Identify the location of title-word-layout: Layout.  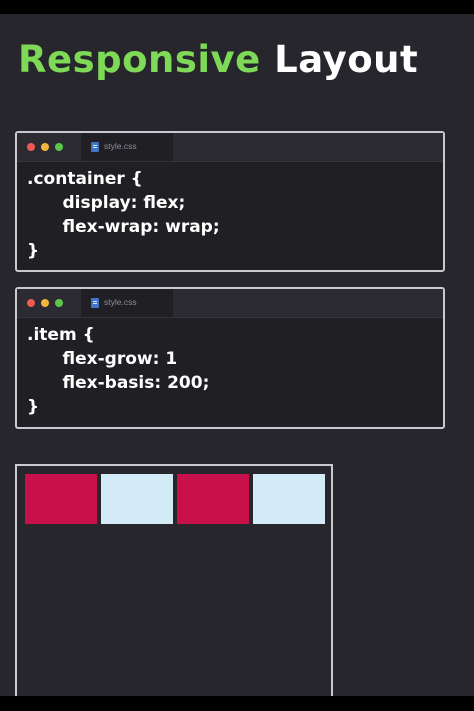
(346, 59).